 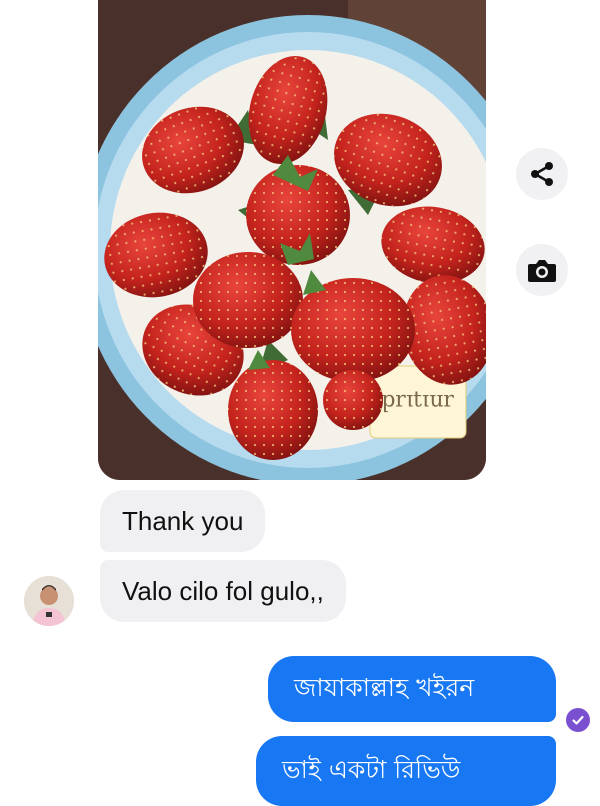 What do you see at coordinates (371, 769) in the screenshot?
I see `message-text: ভাই একটা রিভিউ` at bounding box center [371, 769].